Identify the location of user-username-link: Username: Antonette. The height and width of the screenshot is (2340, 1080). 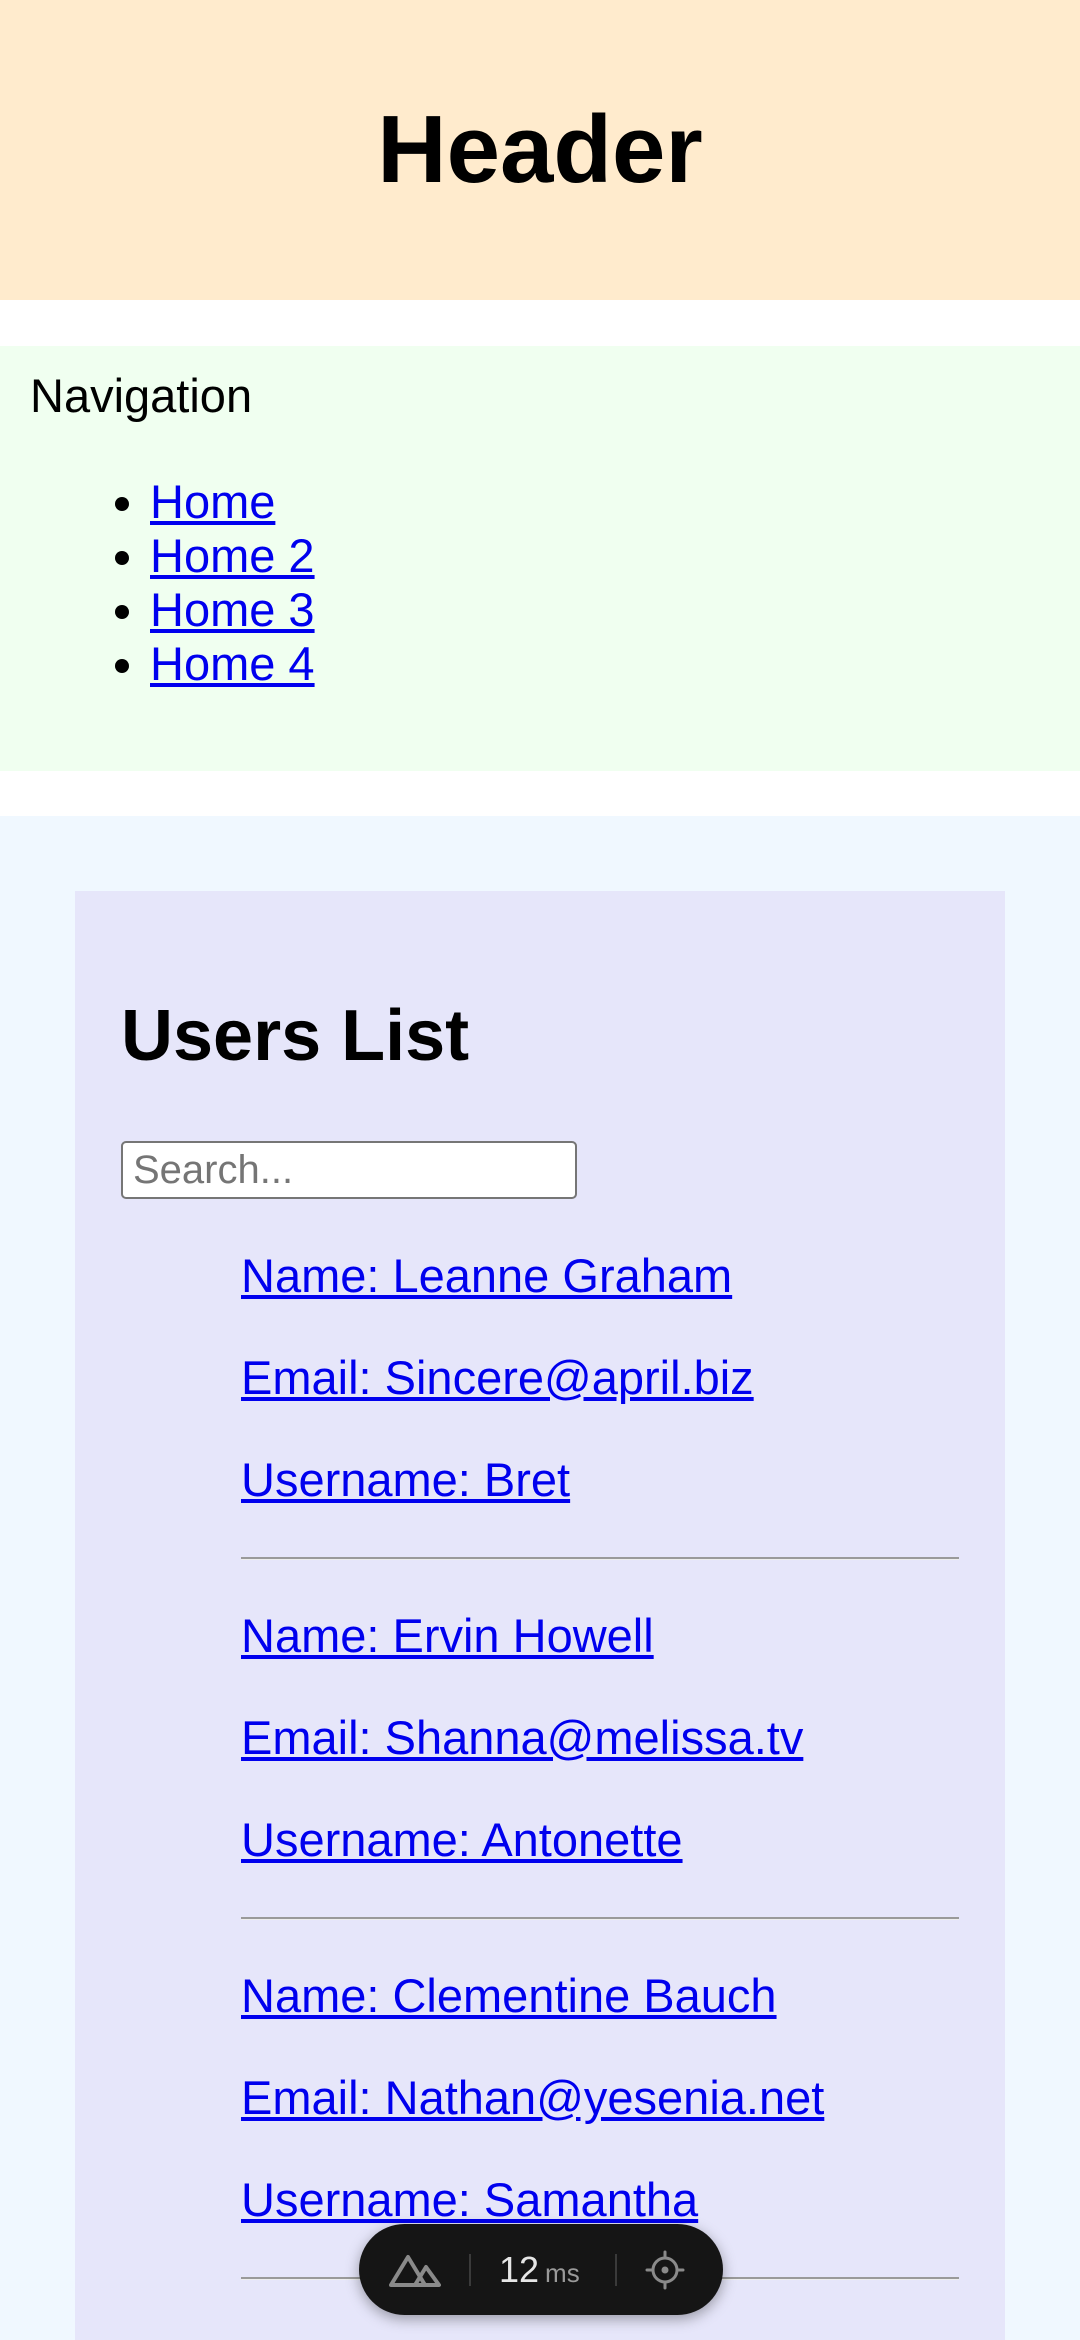
(462, 1839).